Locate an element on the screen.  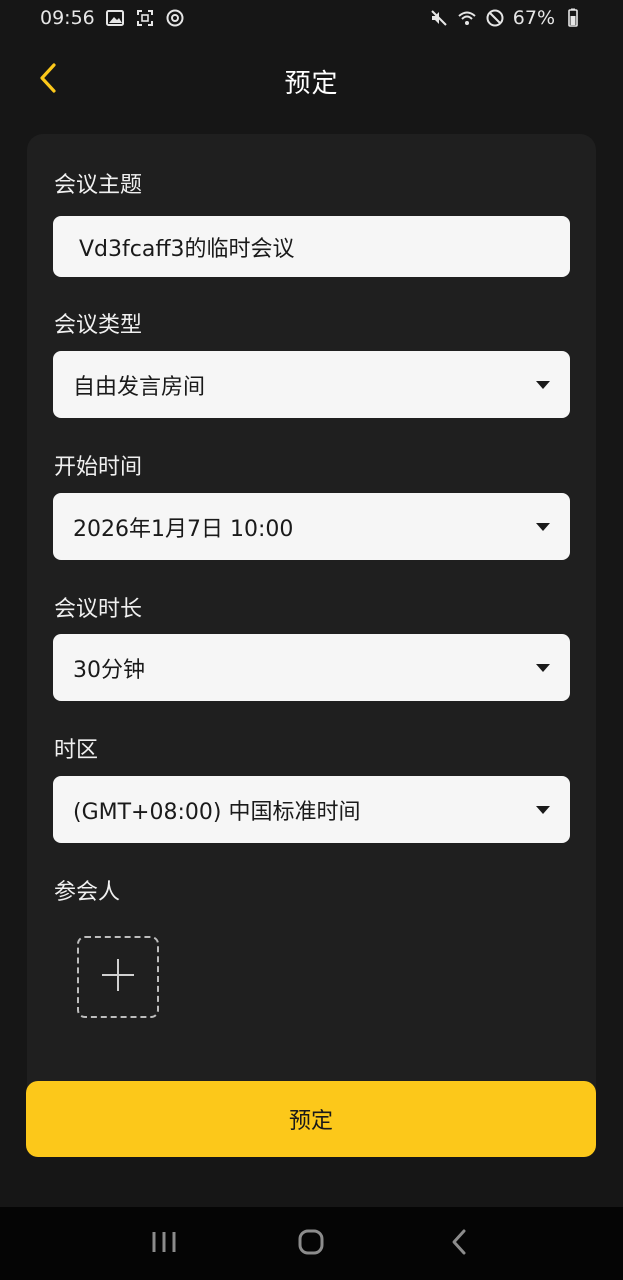
system-back-button is located at coordinates (459, 1244).